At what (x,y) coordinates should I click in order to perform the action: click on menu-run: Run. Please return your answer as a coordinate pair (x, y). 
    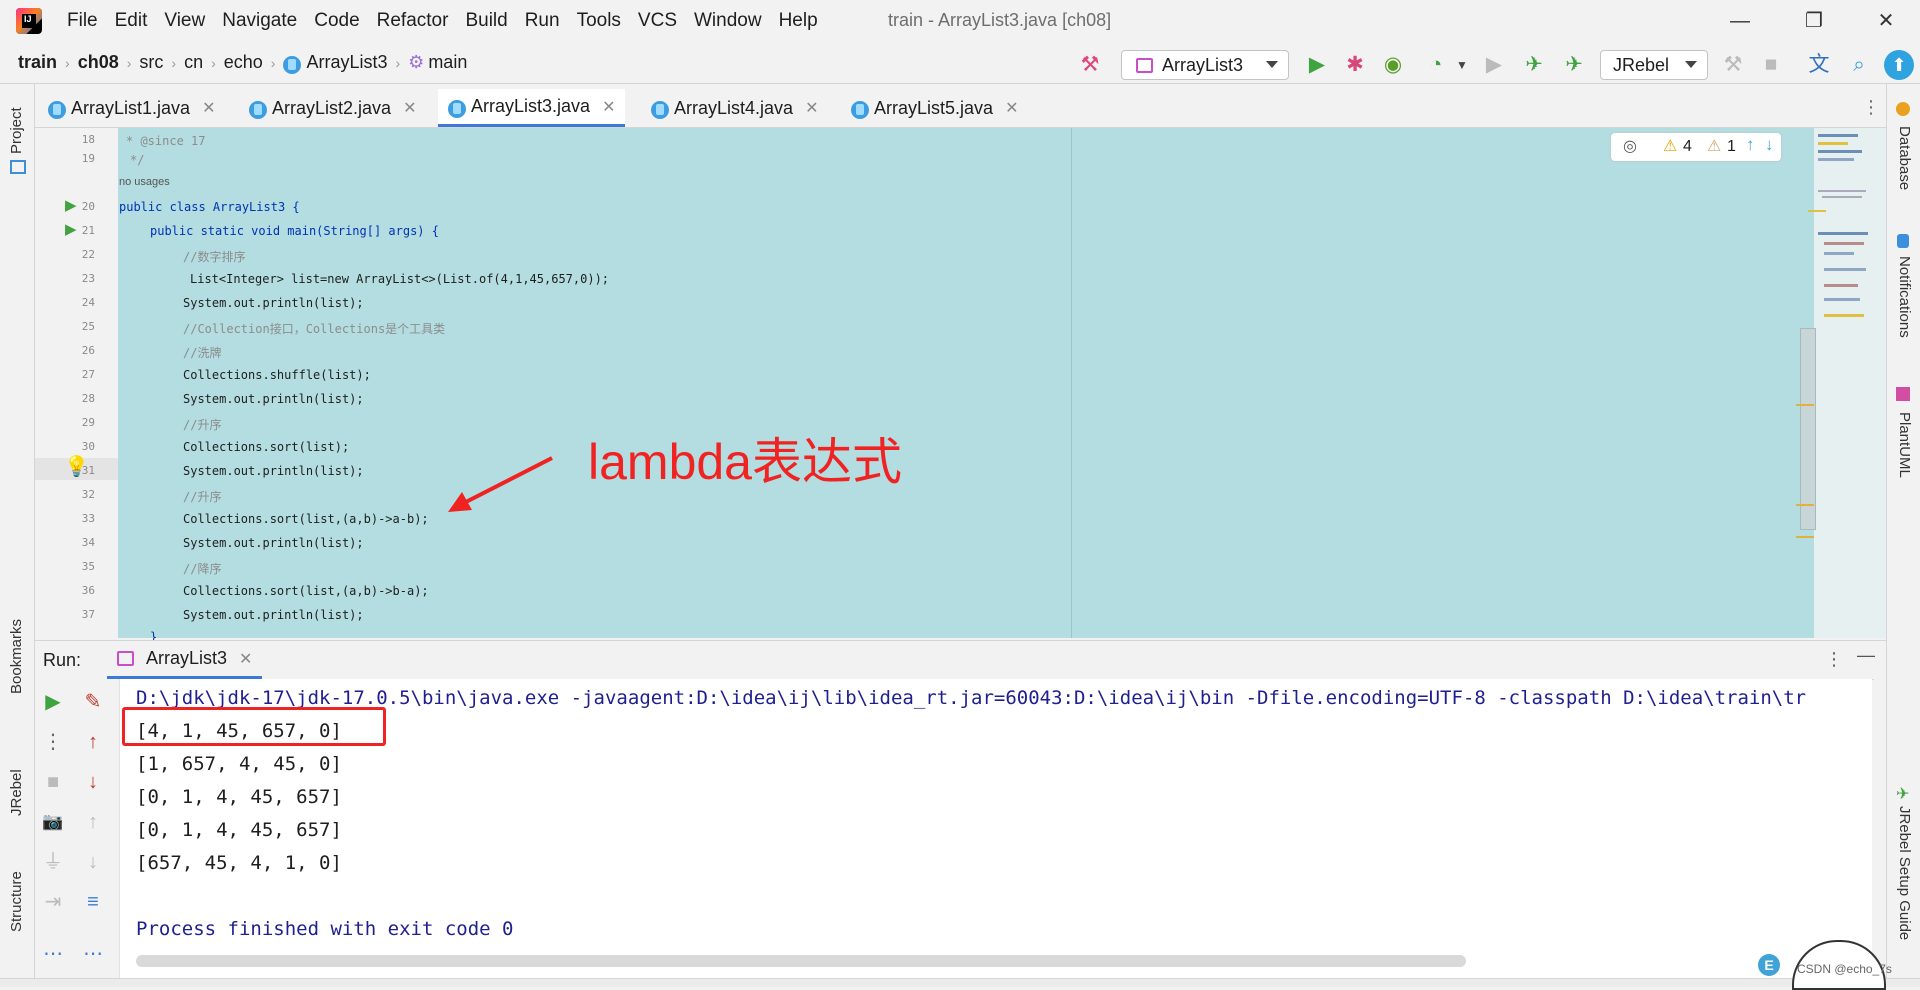
    Looking at the image, I should click on (542, 21).